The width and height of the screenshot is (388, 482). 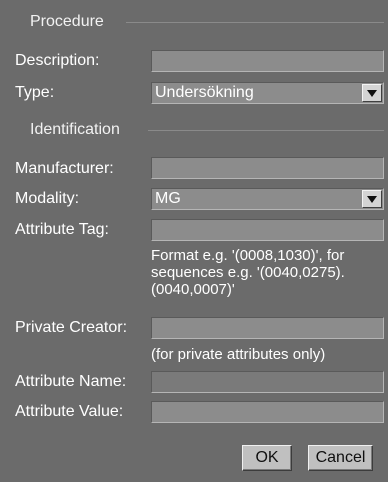 I want to click on modality-dropdown-button, so click(x=372, y=199).